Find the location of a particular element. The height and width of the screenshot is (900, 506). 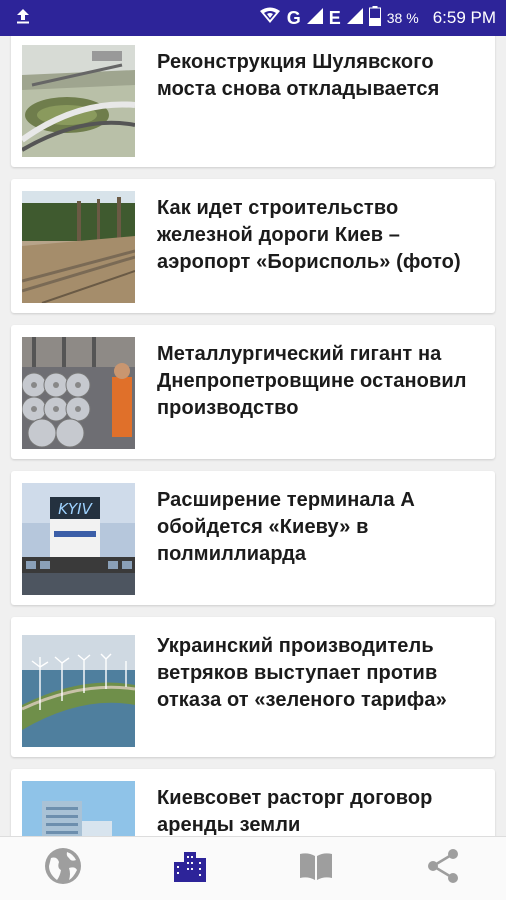

nav-item-city is located at coordinates (190, 869).